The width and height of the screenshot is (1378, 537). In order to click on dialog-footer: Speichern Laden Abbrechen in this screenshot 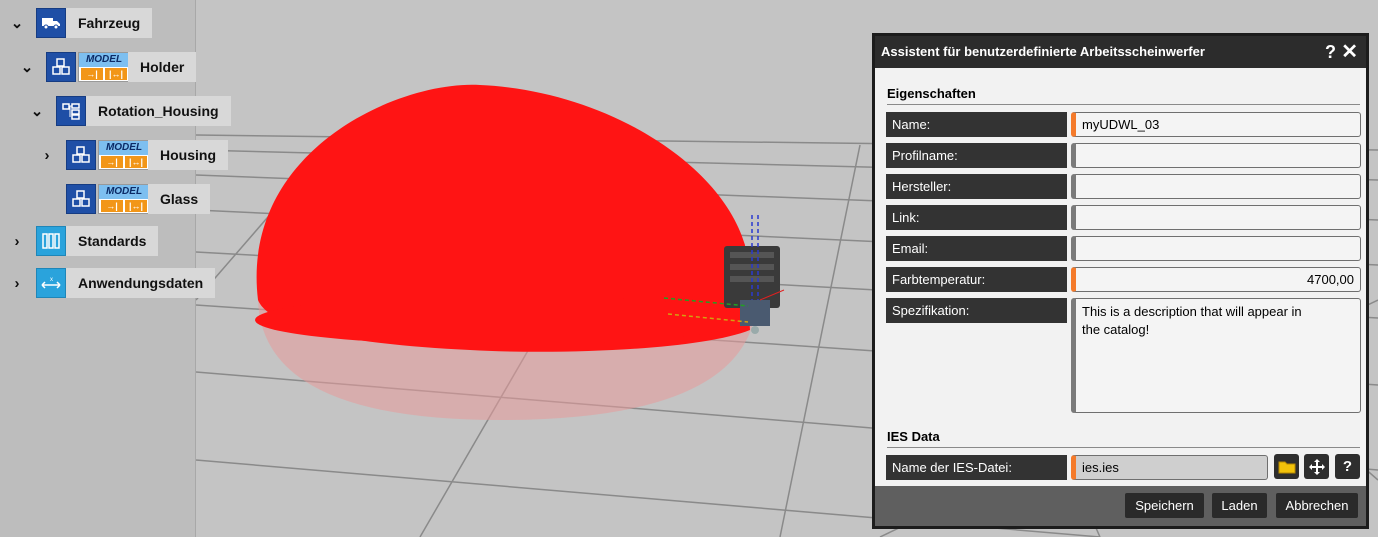, I will do `click(1120, 506)`.